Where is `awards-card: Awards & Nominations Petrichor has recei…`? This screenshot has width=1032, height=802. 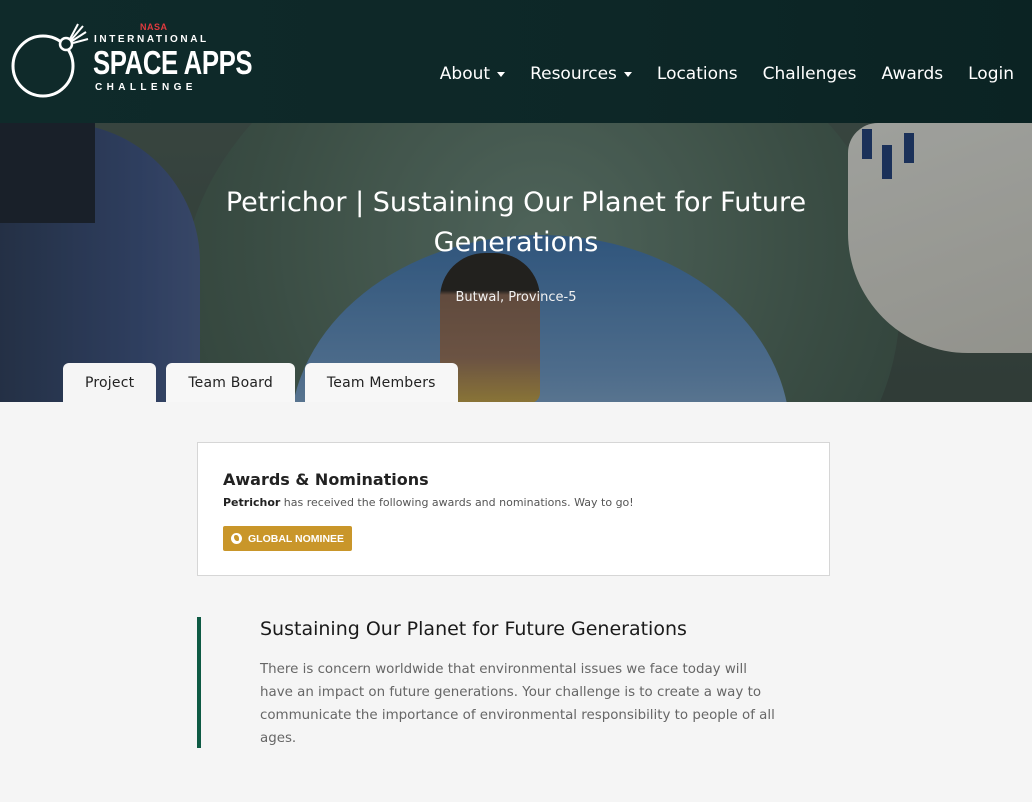 awards-card: Awards & Nominations Petrichor has recei… is located at coordinates (513, 509).